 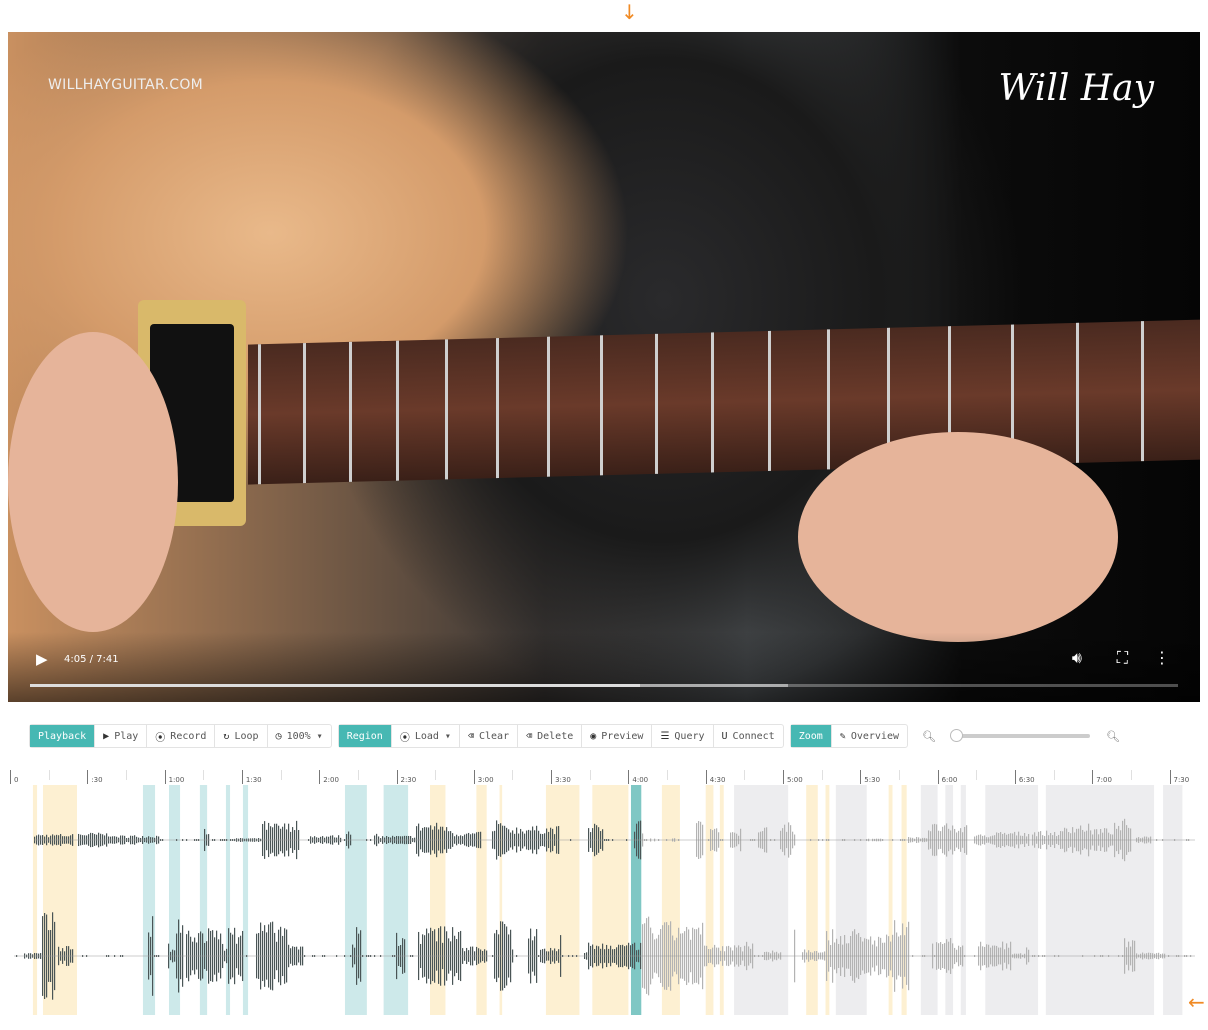 I want to click on query-icon: ☰, so click(x=665, y=736).